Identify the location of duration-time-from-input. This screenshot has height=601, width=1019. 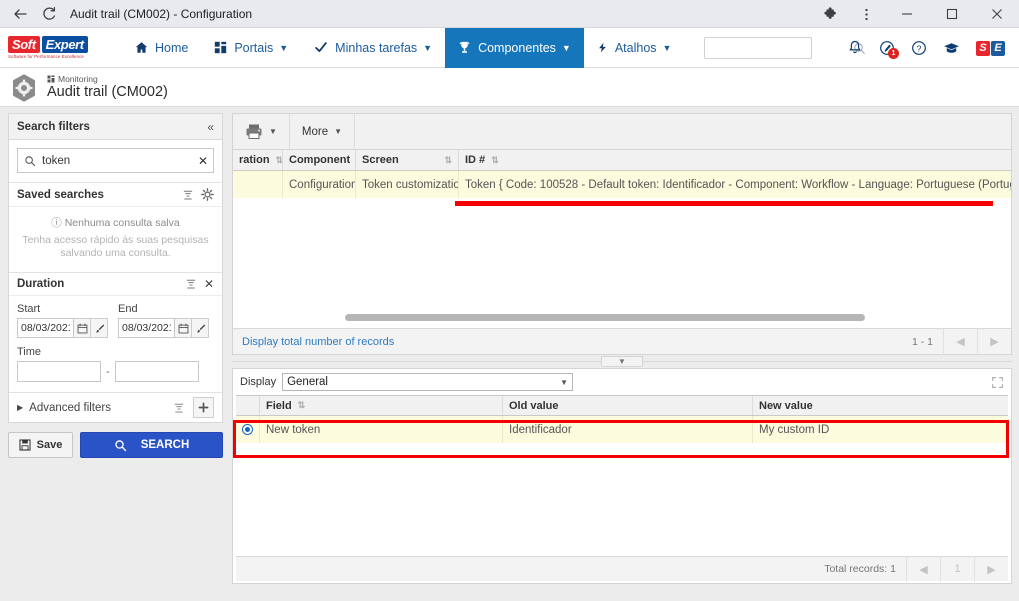
(59, 371).